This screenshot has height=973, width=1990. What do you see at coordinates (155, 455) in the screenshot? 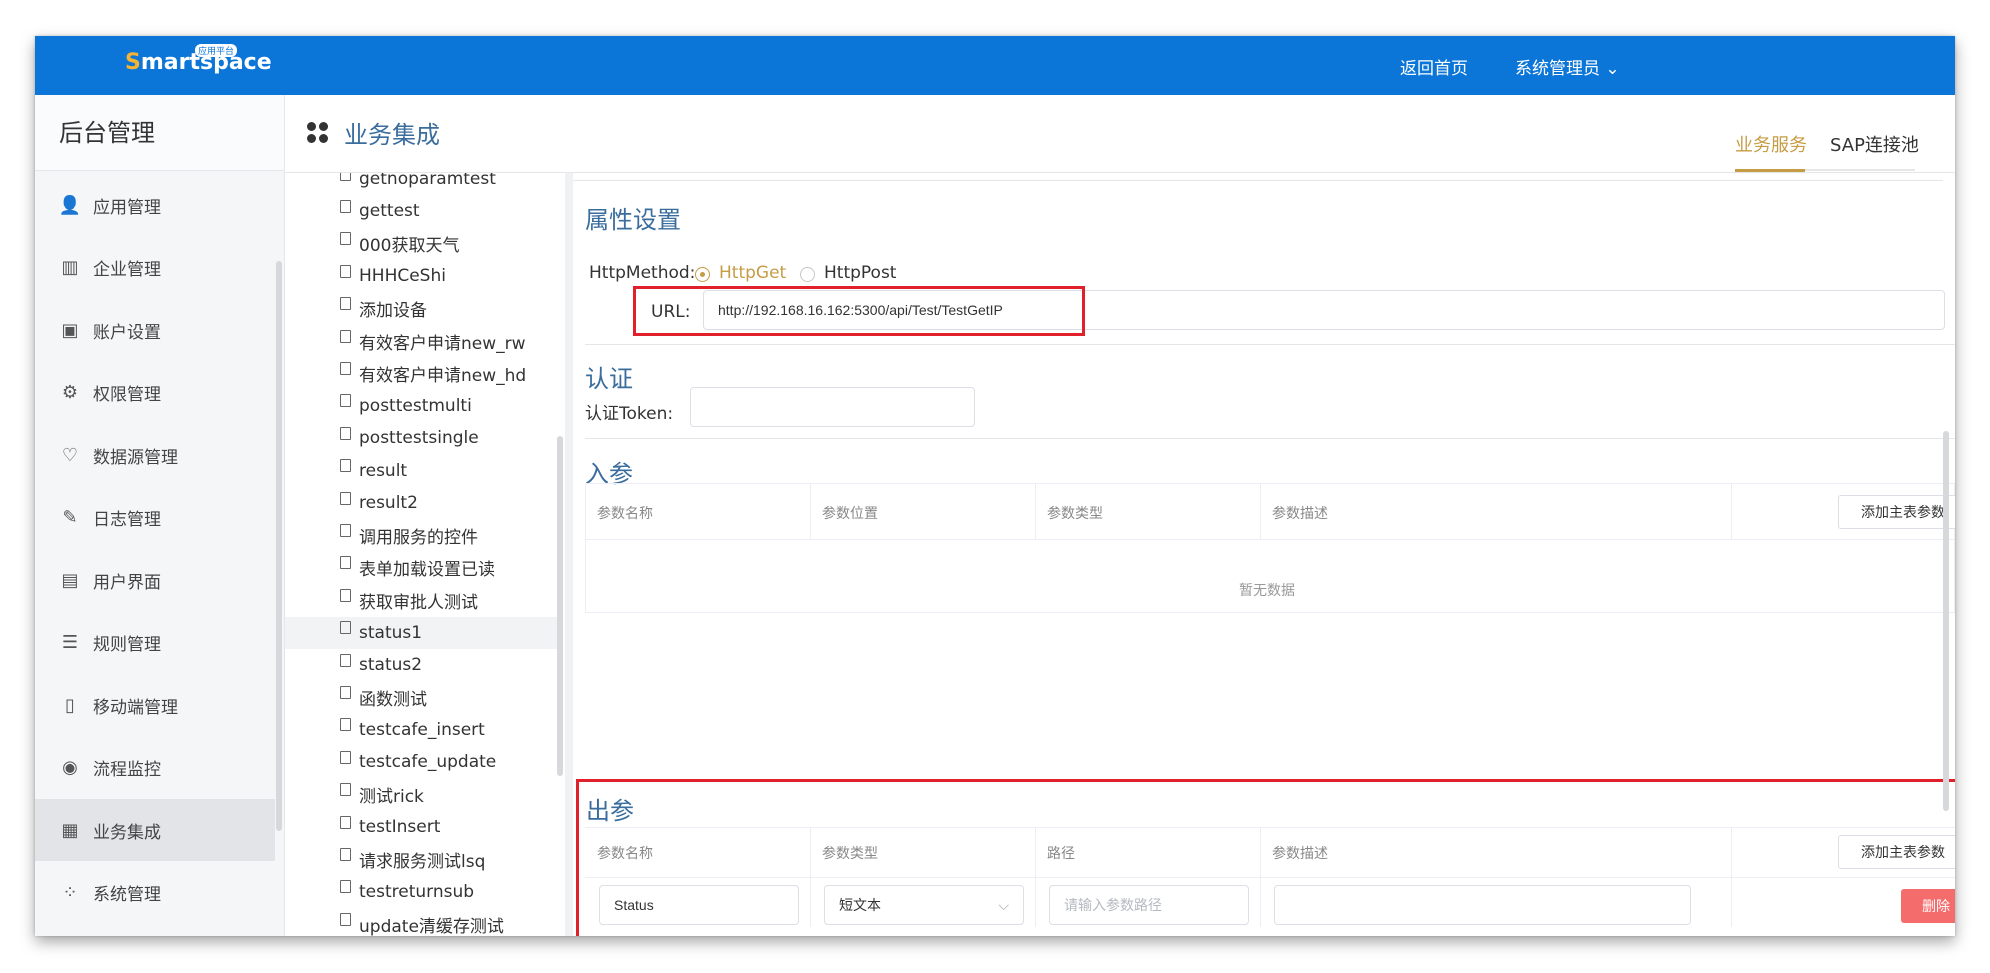
I see `sidebar-item-4: ♡ 数据源管理` at bounding box center [155, 455].